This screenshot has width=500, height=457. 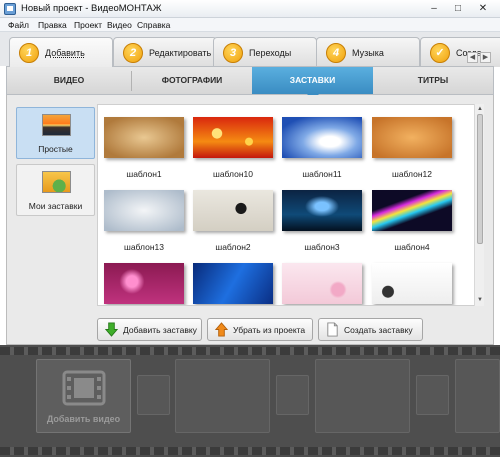 What do you see at coordinates (133, 53) in the screenshot?
I see `step-number-badge: 2` at bounding box center [133, 53].